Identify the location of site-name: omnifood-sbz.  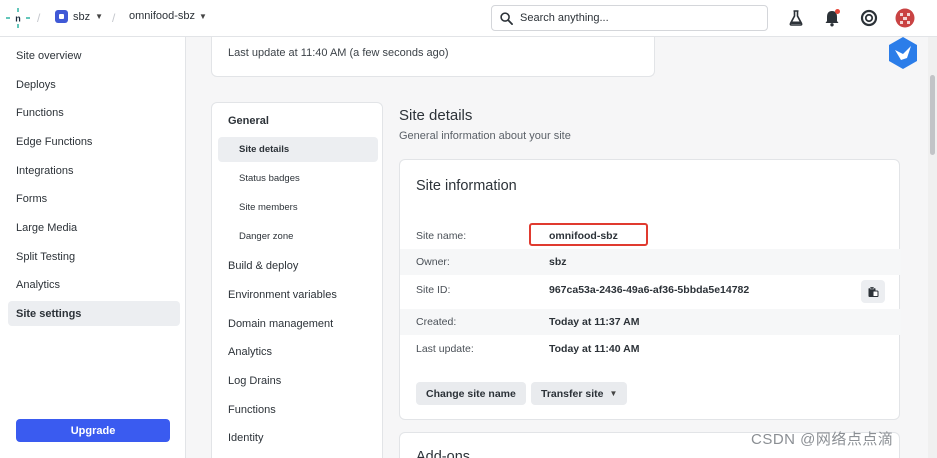
(162, 16).